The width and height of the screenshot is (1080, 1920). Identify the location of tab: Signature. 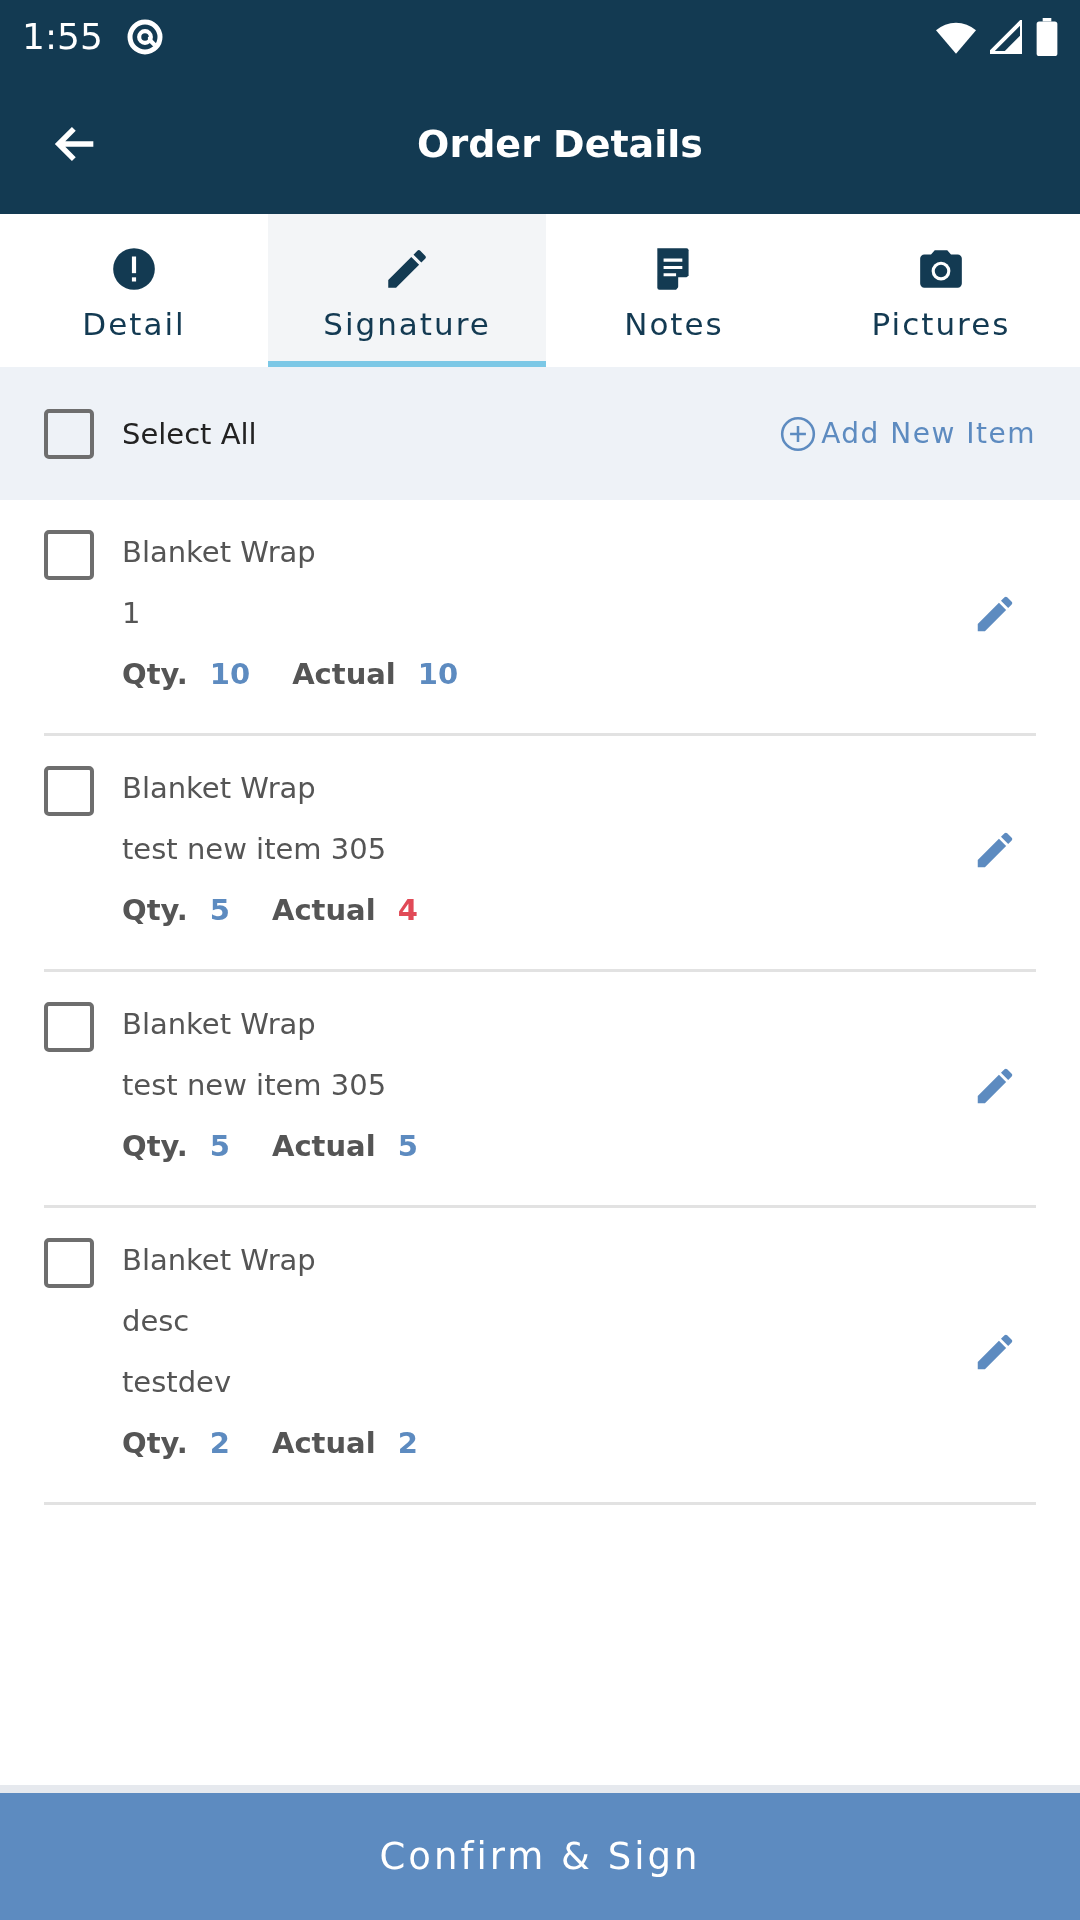
(407, 290).